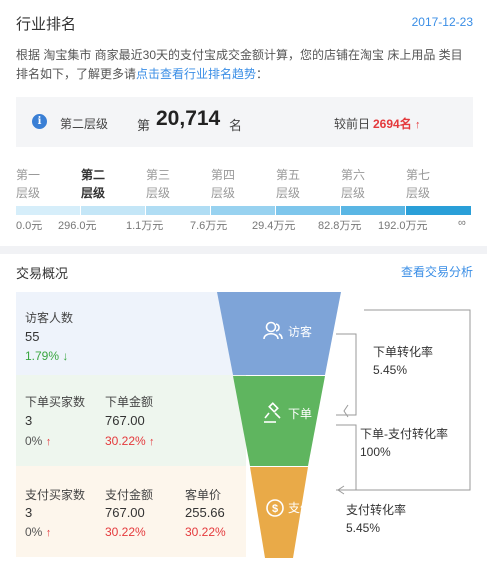 Image resolution: width=487 pixels, height=573 pixels. I want to click on tier-threshold: 7.6万元, so click(209, 226).